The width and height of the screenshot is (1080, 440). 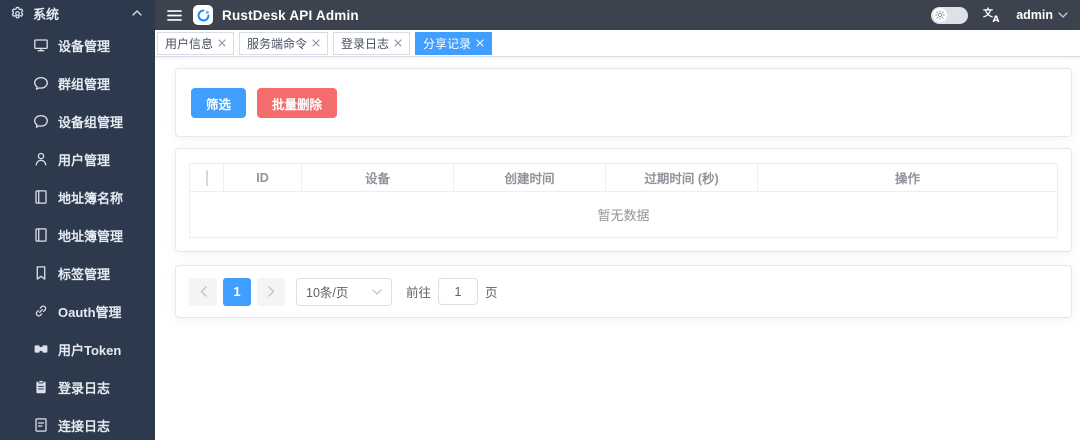 What do you see at coordinates (90, 312) in the screenshot?
I see `sidebar-item-label: Oauth管理` at bounding box center [90, 312].